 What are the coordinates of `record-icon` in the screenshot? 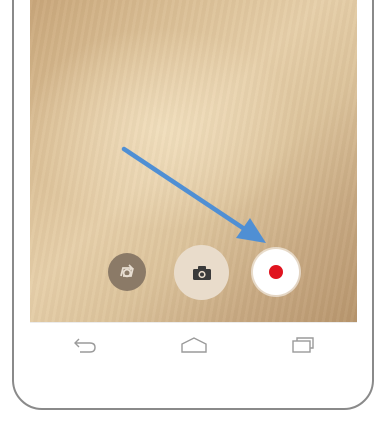 It's located at (276, 272).